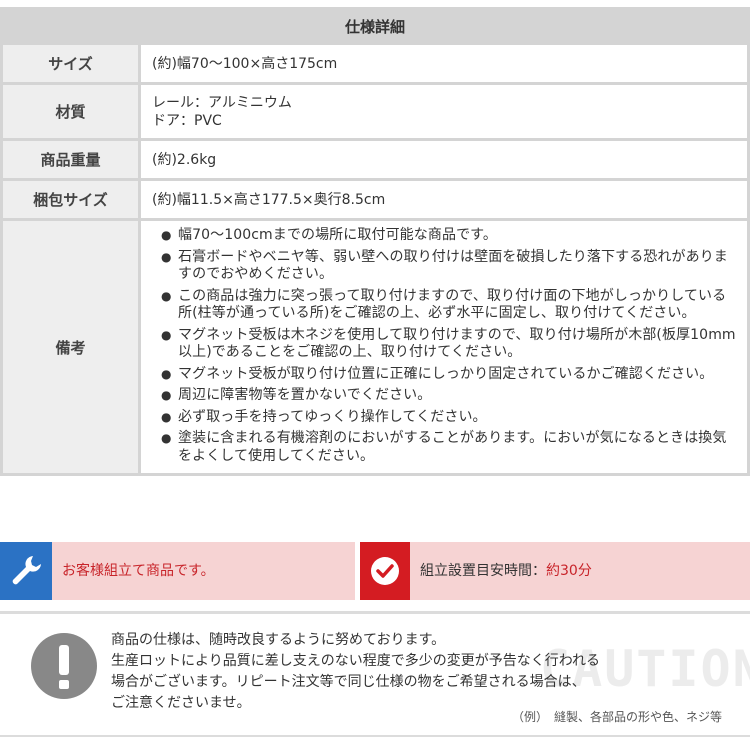 The height and width of the screenshot is (744, 750). I want to click on assembly-time-value: 約30分, so click(569, 571).